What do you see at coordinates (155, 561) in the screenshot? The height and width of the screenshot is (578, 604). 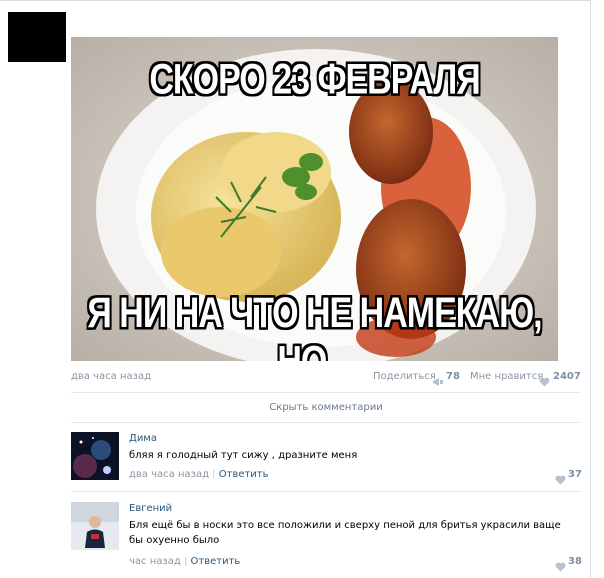 I see `comment-time: час назад` at bounding box center [155, 561].